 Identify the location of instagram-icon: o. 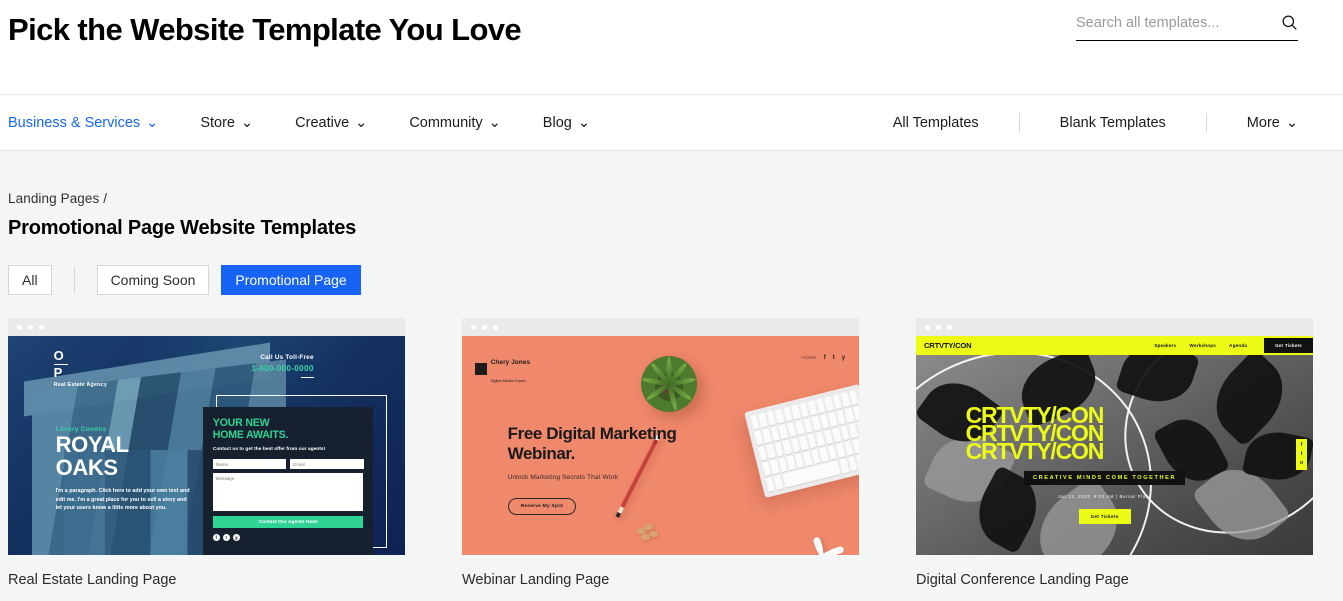
(1301, 463).